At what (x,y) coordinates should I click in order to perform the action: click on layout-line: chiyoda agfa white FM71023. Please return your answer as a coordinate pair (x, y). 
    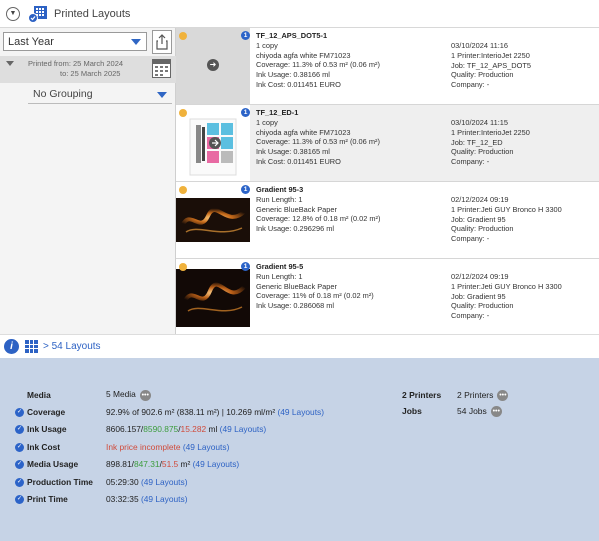
    Looking at the image, I should click on (303, 132).